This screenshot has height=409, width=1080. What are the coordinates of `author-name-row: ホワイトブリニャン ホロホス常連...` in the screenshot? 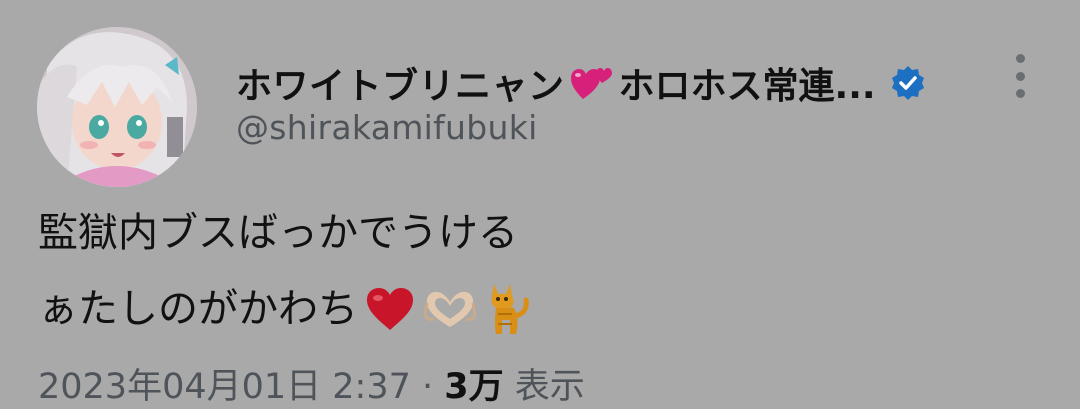 It's located at (581, 83).